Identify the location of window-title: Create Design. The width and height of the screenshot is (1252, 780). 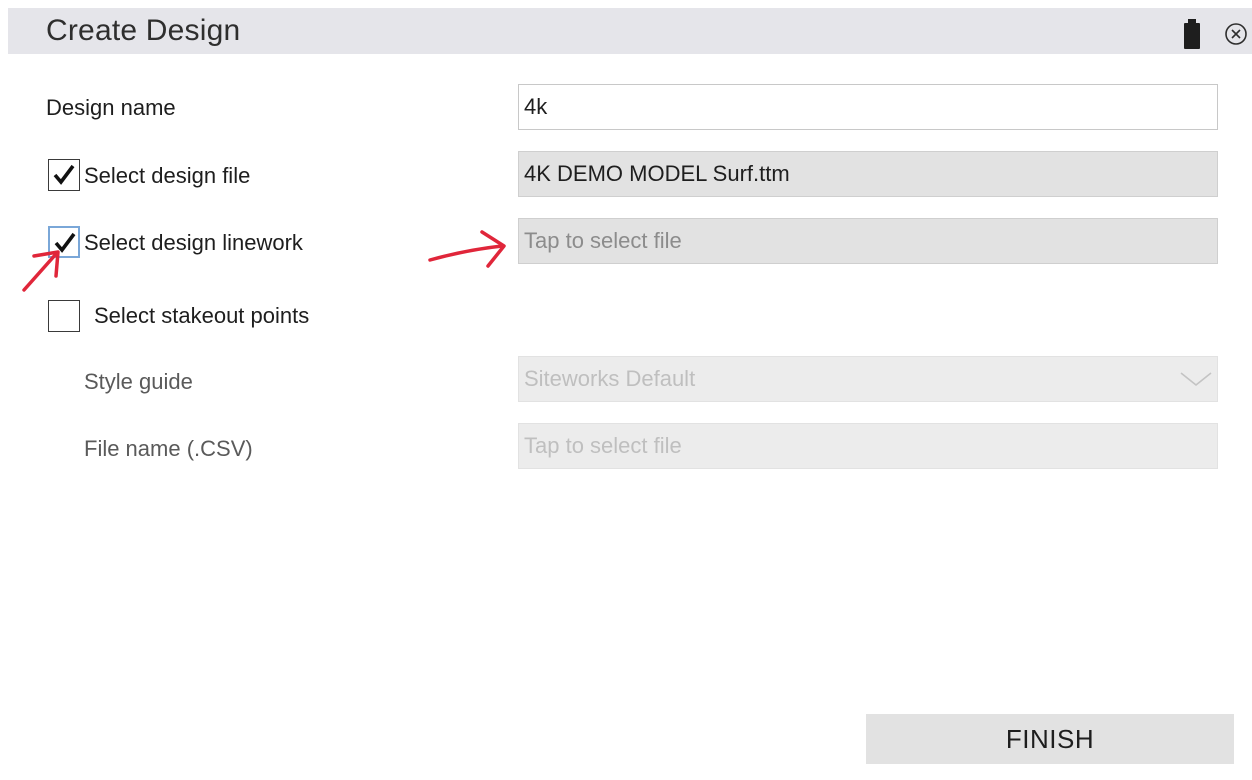
(143, 30).